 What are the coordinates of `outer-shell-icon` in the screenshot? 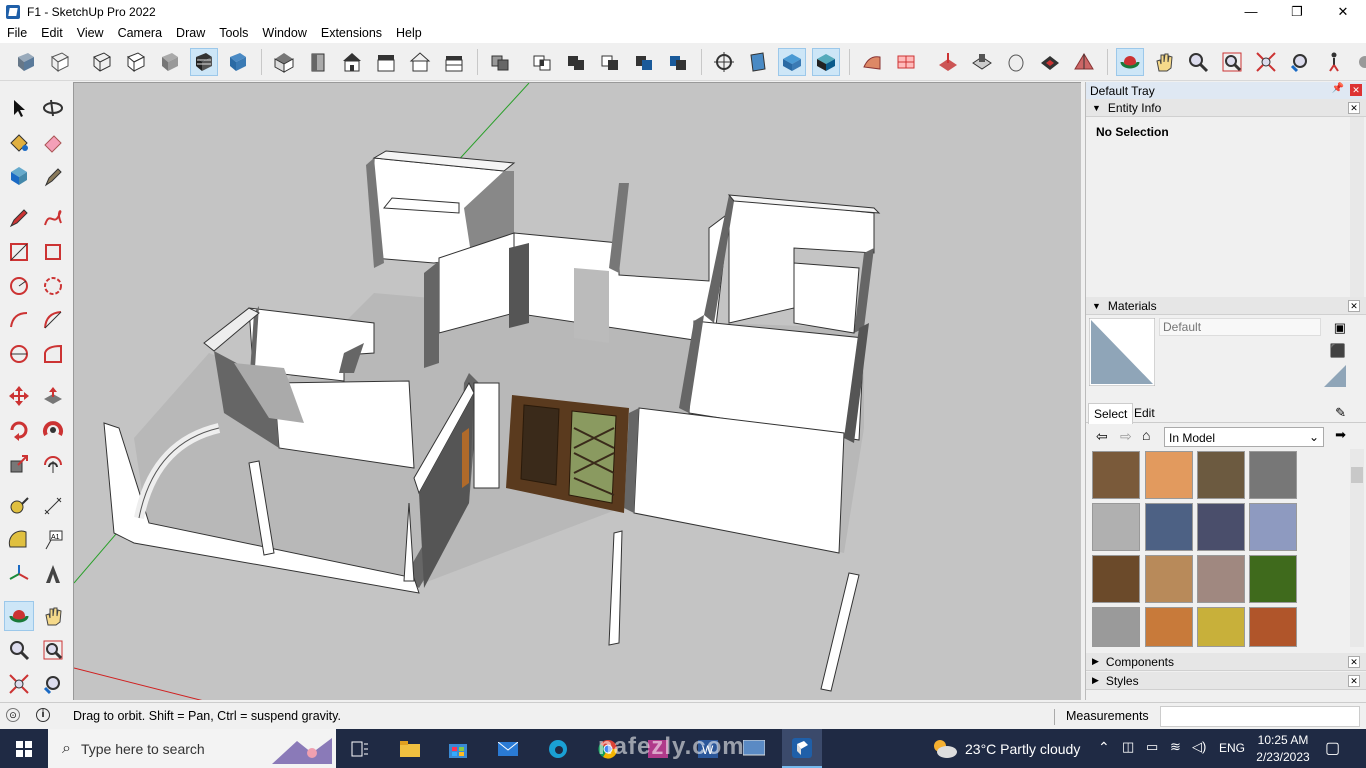 It's located at (500, 62).